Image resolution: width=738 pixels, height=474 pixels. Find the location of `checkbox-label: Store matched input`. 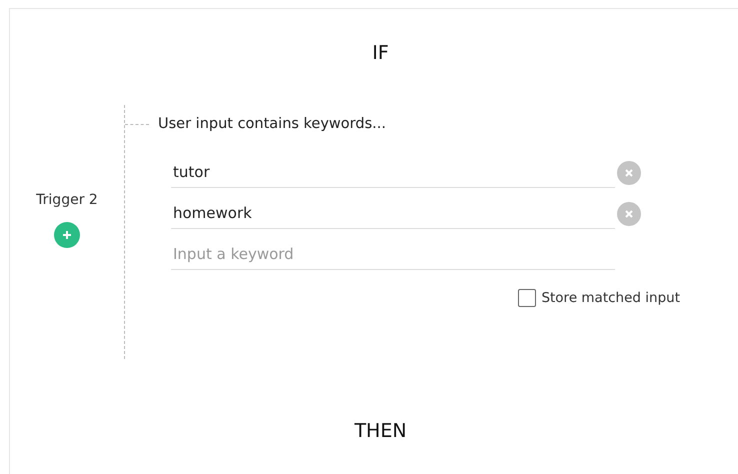

checkbox-label: Store matched input is located at coordinates (610, 298).